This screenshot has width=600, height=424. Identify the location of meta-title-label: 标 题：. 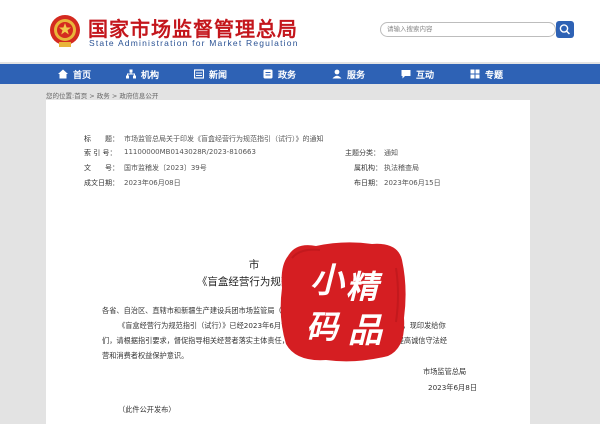
(101, 139).